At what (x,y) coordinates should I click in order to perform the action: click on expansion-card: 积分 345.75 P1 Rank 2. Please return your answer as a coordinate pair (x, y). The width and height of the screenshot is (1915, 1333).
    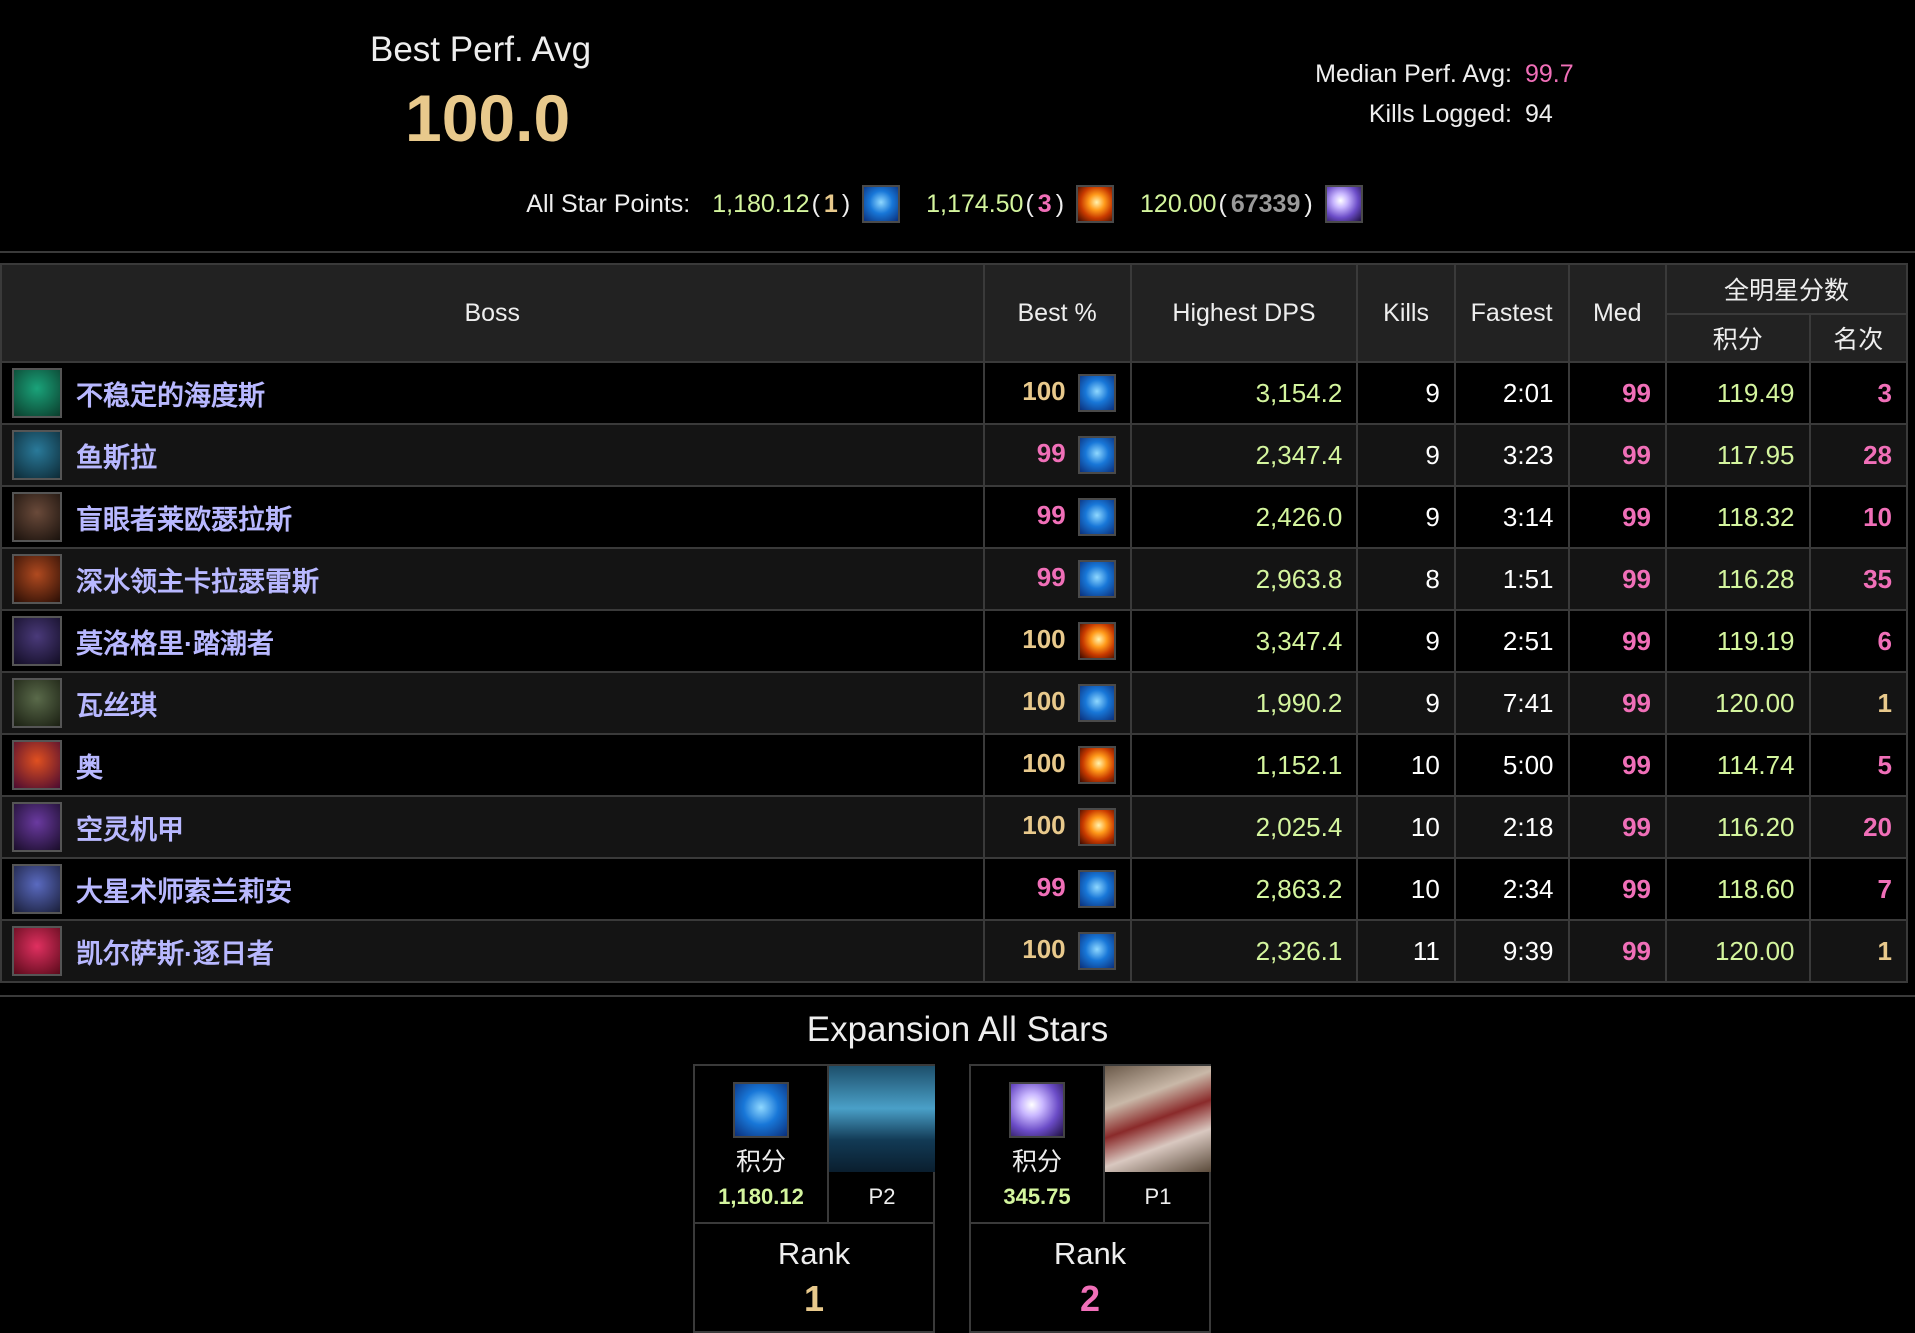
    Looking at the image, I should click on (1090, 1198).